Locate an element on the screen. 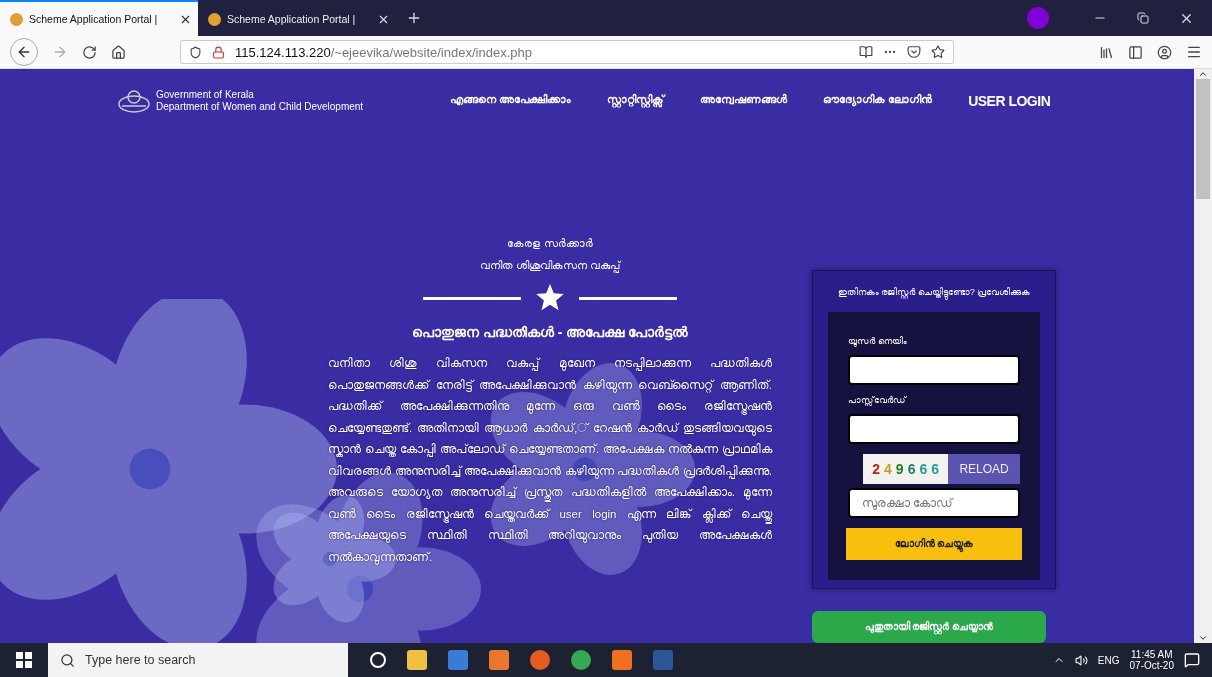  account-icon is located at coordinates (1164, 52).